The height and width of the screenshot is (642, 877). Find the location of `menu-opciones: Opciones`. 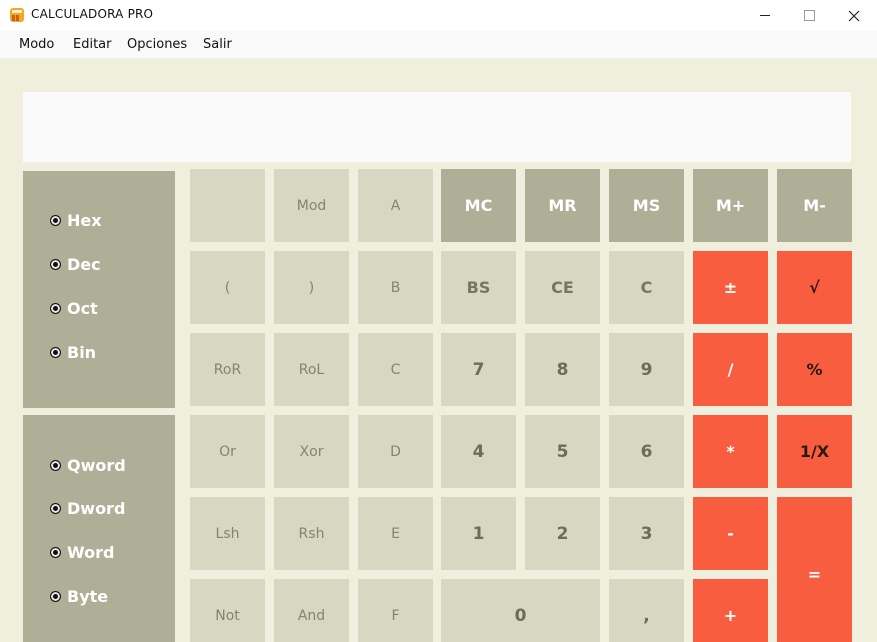

menu-opciones: Opciones is located at coordinates (157, 44).